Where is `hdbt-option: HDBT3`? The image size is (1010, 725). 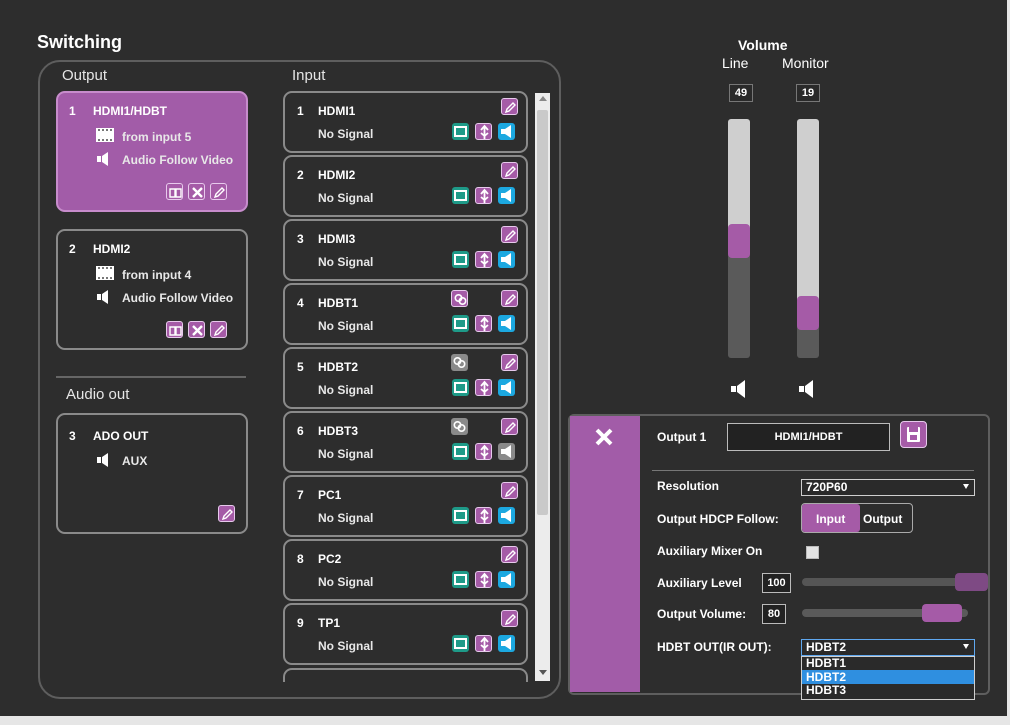
hdbt-option: HDBT3 is located at coordinates (888, 690).